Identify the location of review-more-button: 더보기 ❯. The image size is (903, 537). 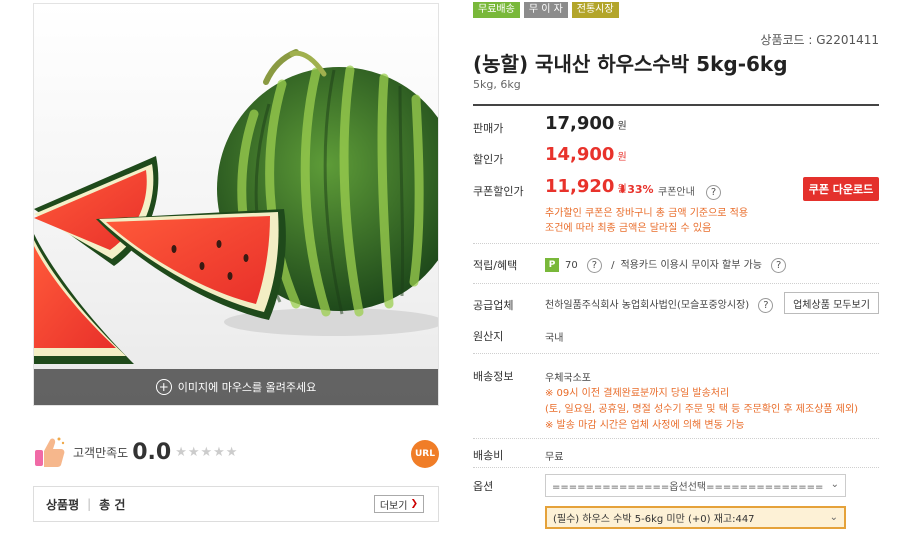
(398, 504).